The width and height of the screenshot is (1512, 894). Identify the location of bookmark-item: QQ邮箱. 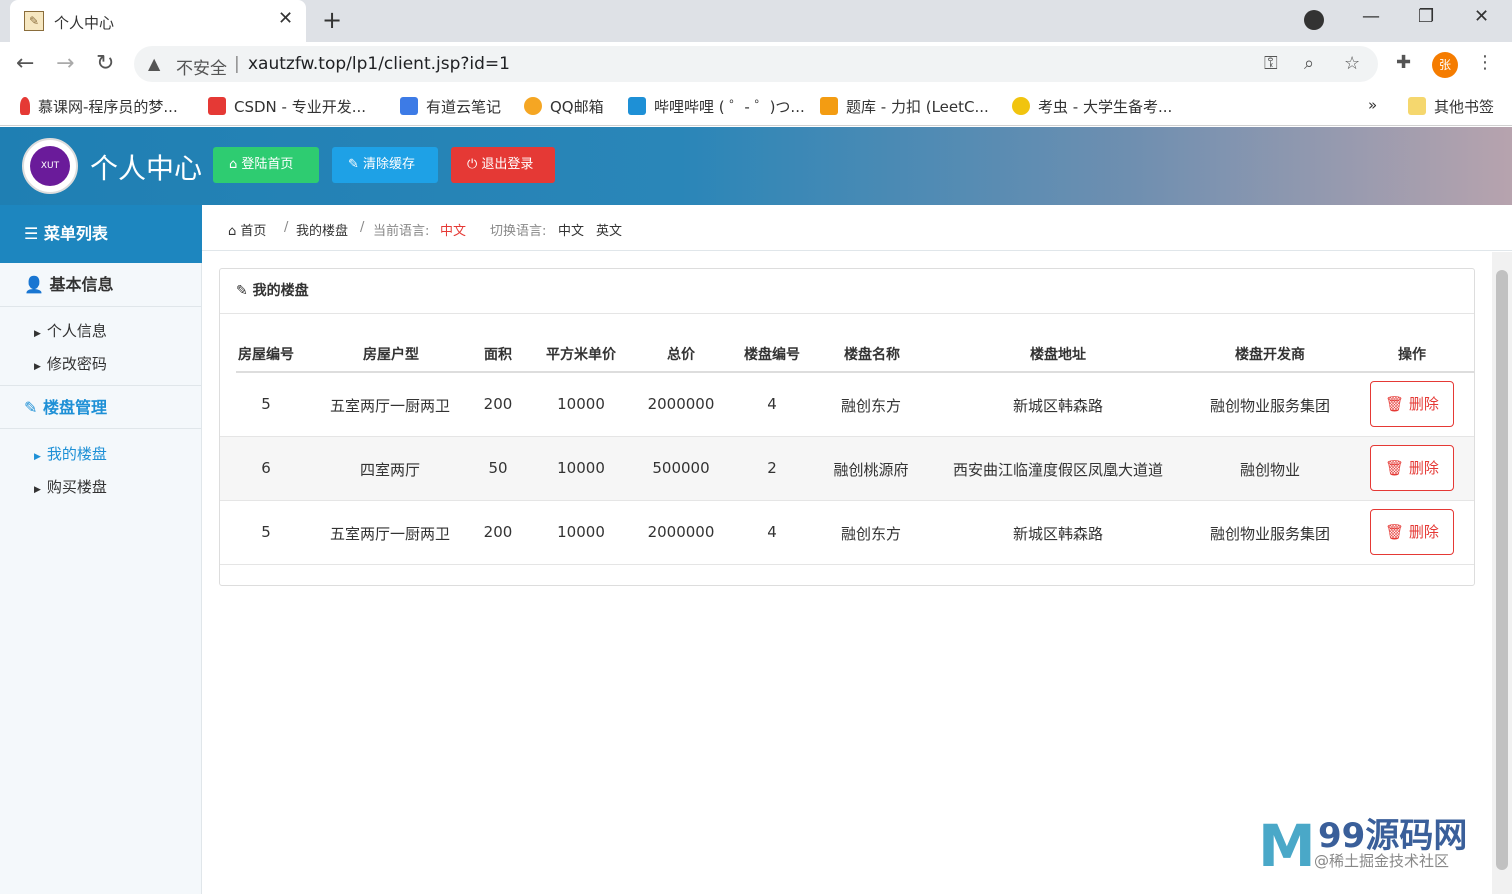
(564, 106).